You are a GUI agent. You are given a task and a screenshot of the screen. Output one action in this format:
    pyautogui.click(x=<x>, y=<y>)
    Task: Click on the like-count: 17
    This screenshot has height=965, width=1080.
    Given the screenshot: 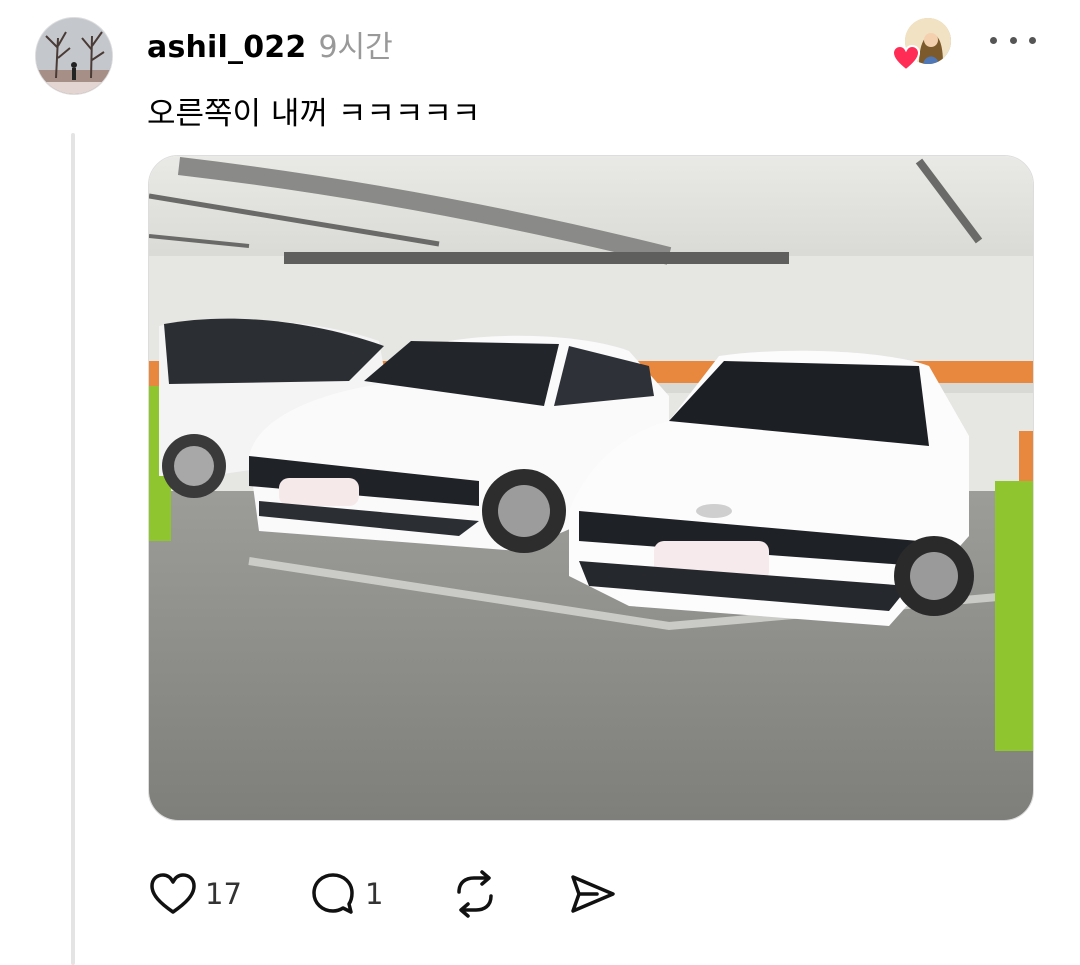 What is the action you would take?
    pyautogui.click(x=223, y=894)
    